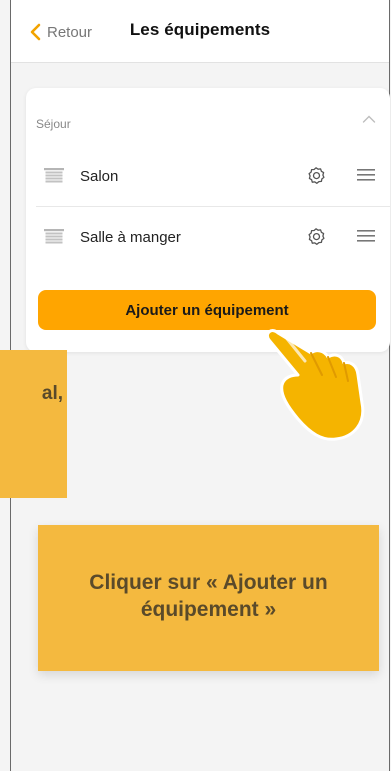  Describe the element at coordinates (52, 393) in the screenshot. I see `callout-partial-text: al,` at that location.